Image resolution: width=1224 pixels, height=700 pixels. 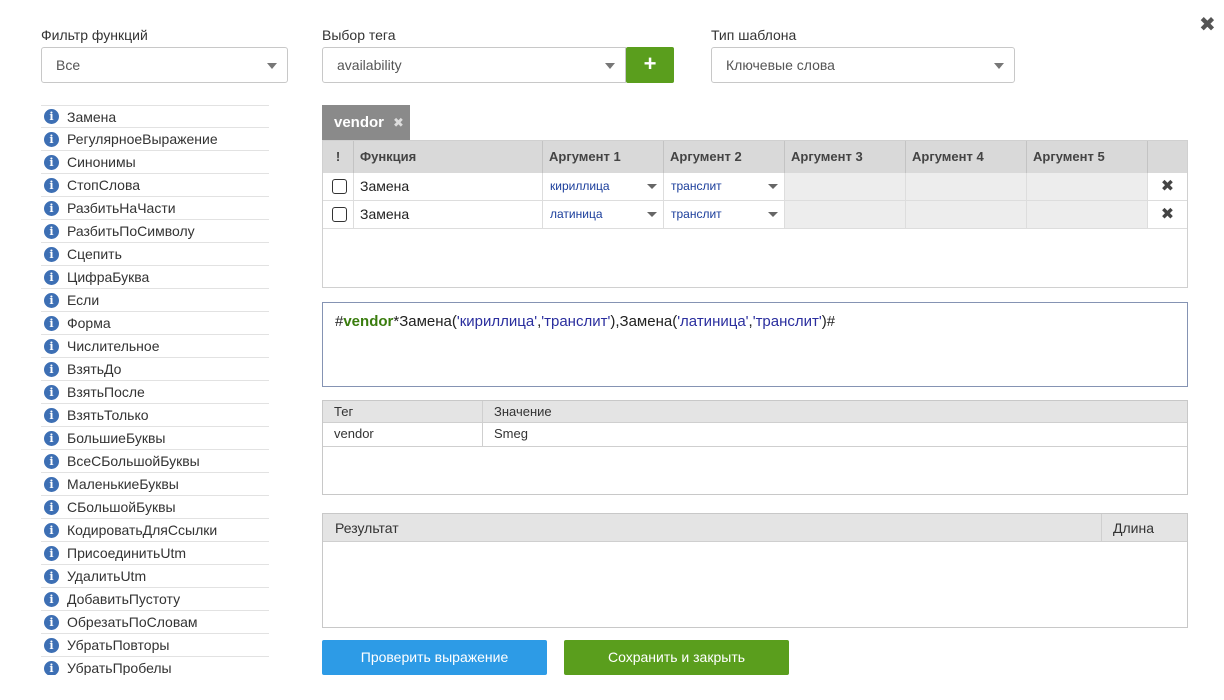 I want to click on function-name: УбратьПовторы, so click(x=118, y=645).